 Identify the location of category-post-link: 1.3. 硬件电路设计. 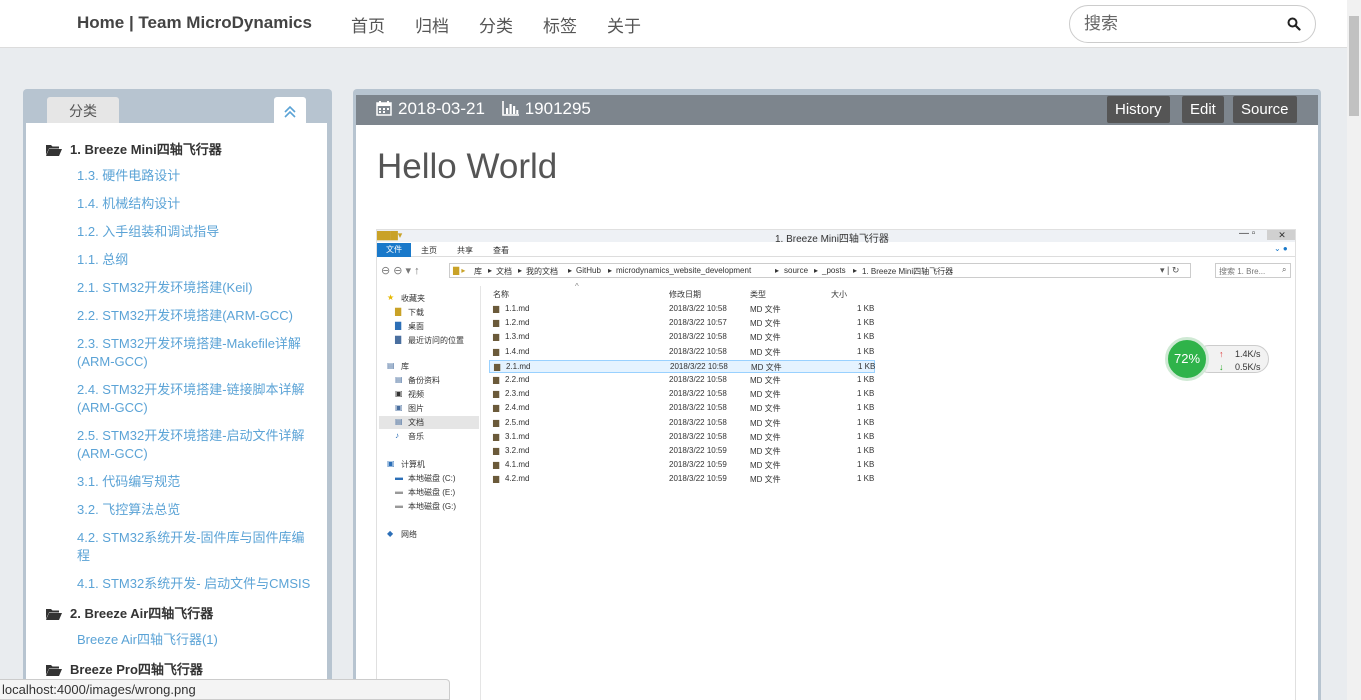
(197, 176).